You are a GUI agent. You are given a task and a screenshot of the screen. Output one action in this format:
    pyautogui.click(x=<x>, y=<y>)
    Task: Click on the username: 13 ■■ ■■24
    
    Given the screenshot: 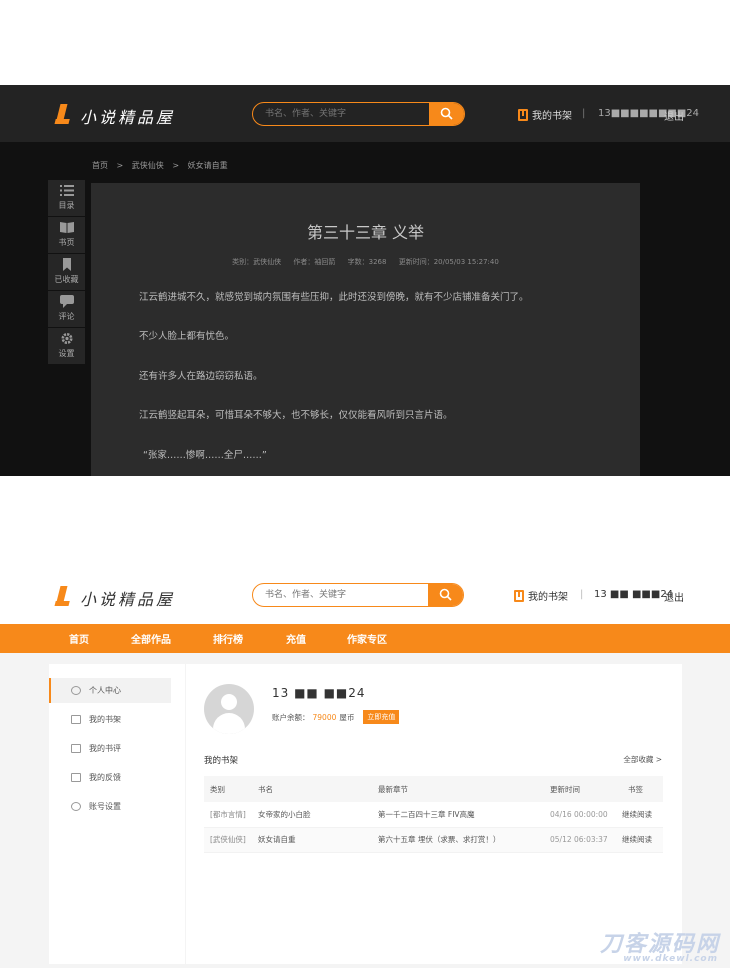 What is the action you would take?
    pyautogui.click(x=319, y=693)
    